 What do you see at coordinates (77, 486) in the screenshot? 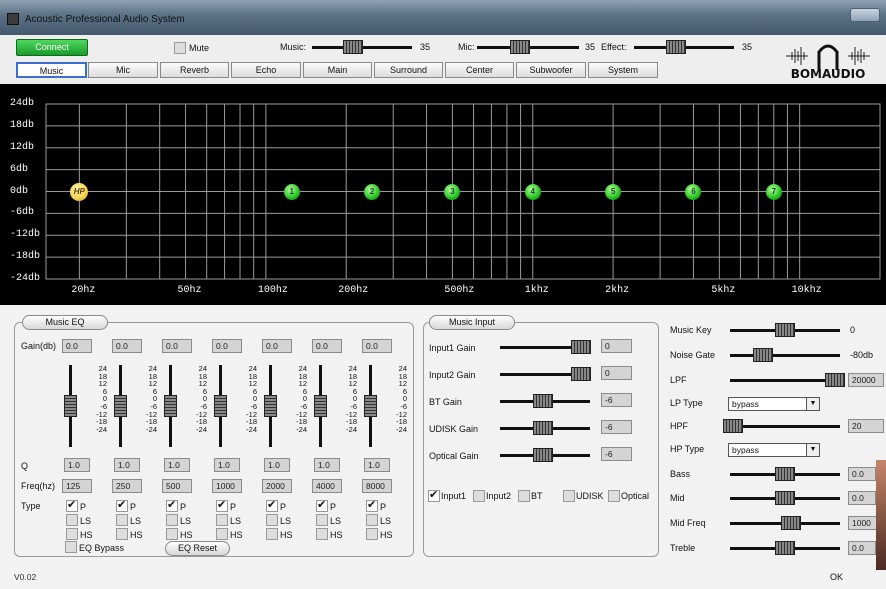
I see `band-freq-field: 125` at bounding box center [77, 486].